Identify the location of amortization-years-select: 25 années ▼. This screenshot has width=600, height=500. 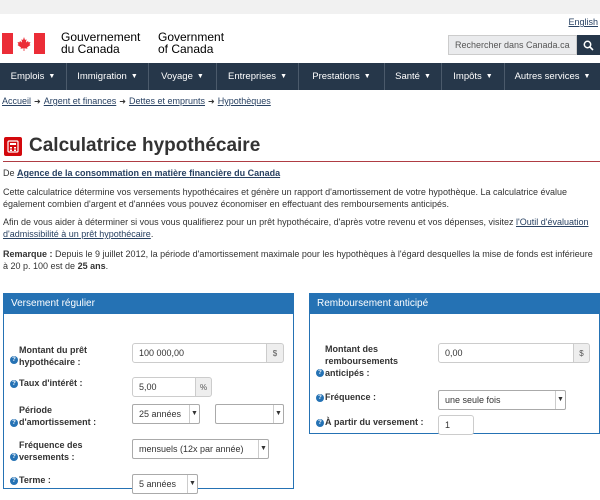
(166, 414).